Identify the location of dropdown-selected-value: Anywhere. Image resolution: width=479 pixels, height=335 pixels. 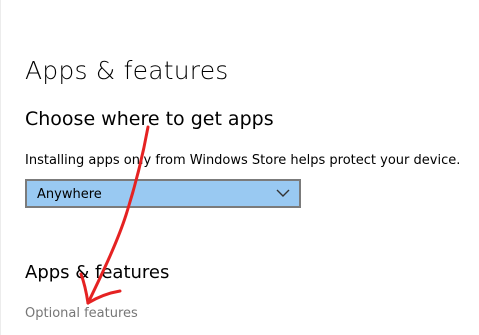
(69, 194).